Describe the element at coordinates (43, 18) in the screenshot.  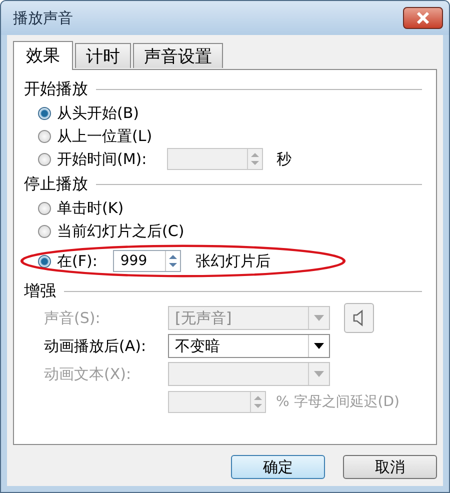
I see `window-title: 播放声音` at that location.